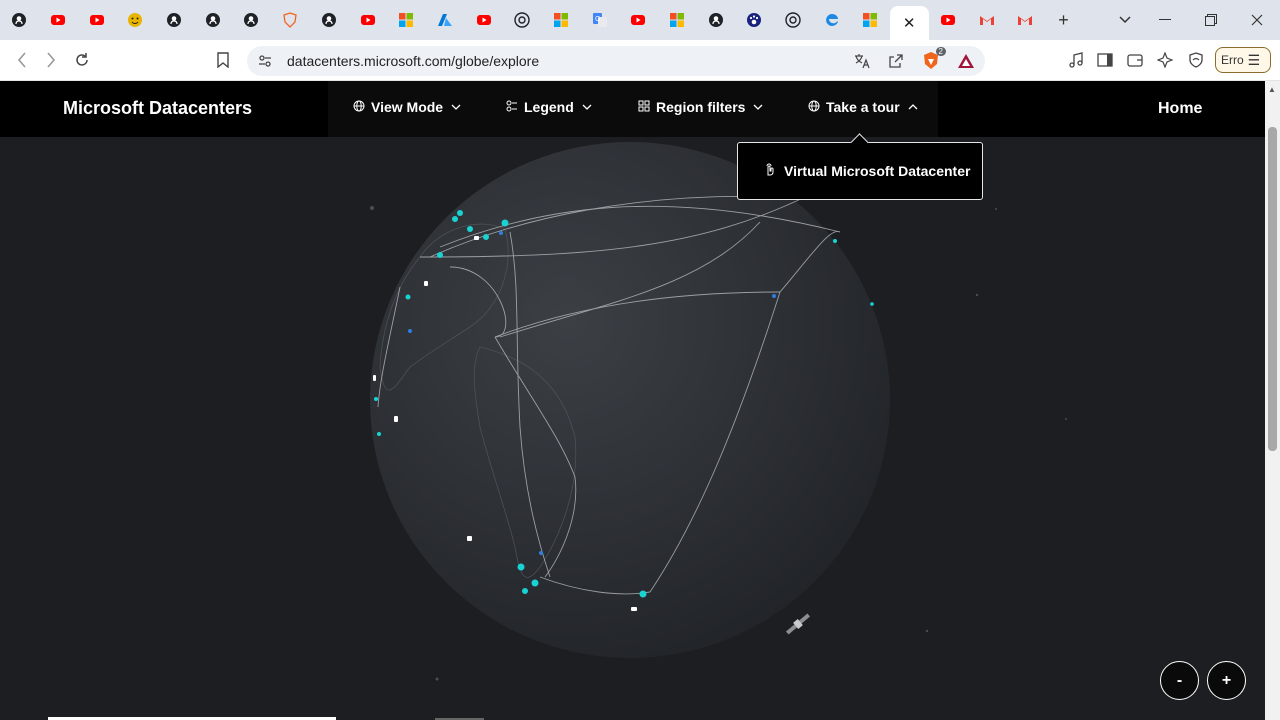 This screenshot has height=720, width=1280. Describe the element at coordinates (51, 60) in the screenshot. I see `forward-button` at that location.